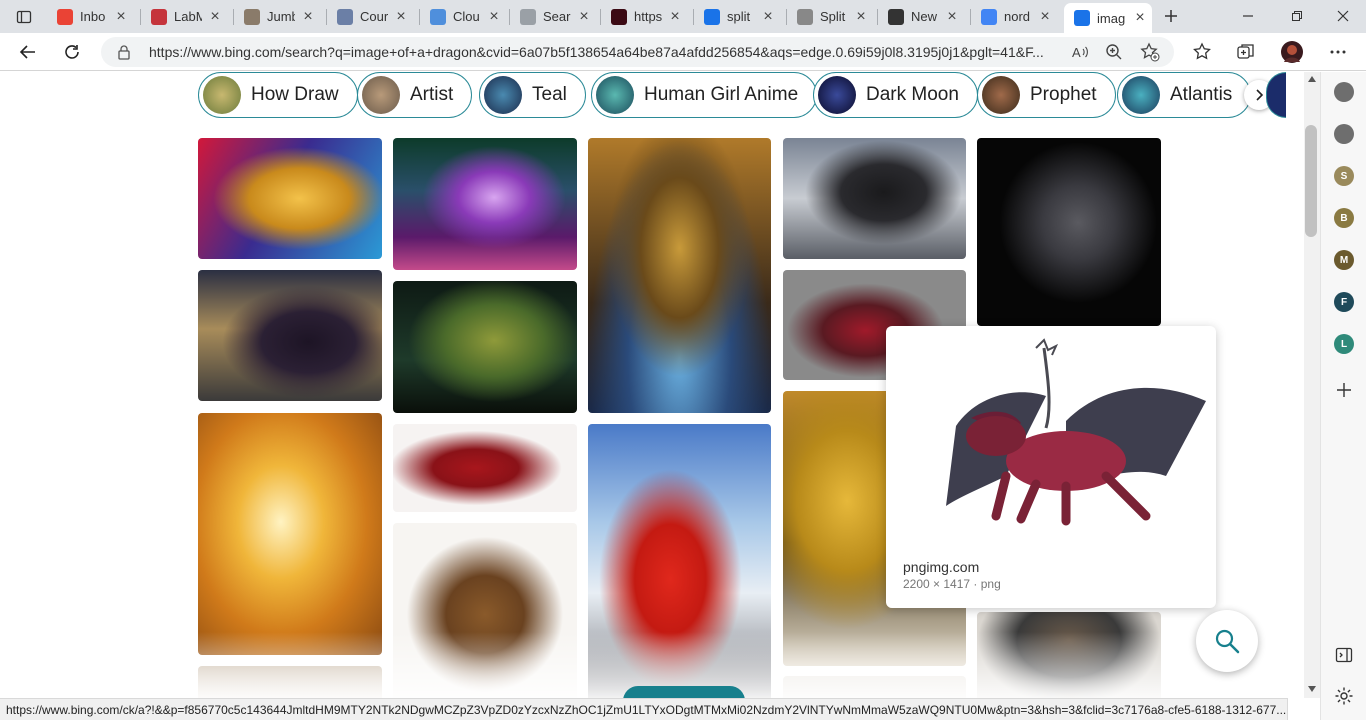 The width and height of the screenshot is (1366, 720). Describe the element at coordinates (924, 16) in the screenshot. I see `tab-title: New` at that location.